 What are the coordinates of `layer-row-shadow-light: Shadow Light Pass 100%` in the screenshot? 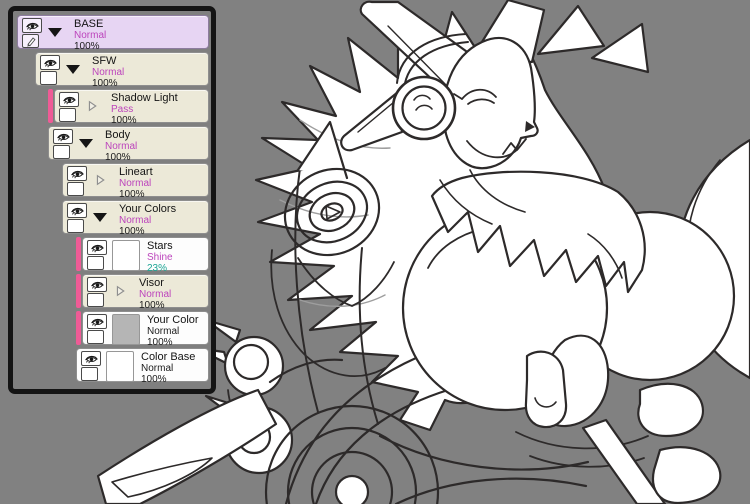 It's located at (129, 107).